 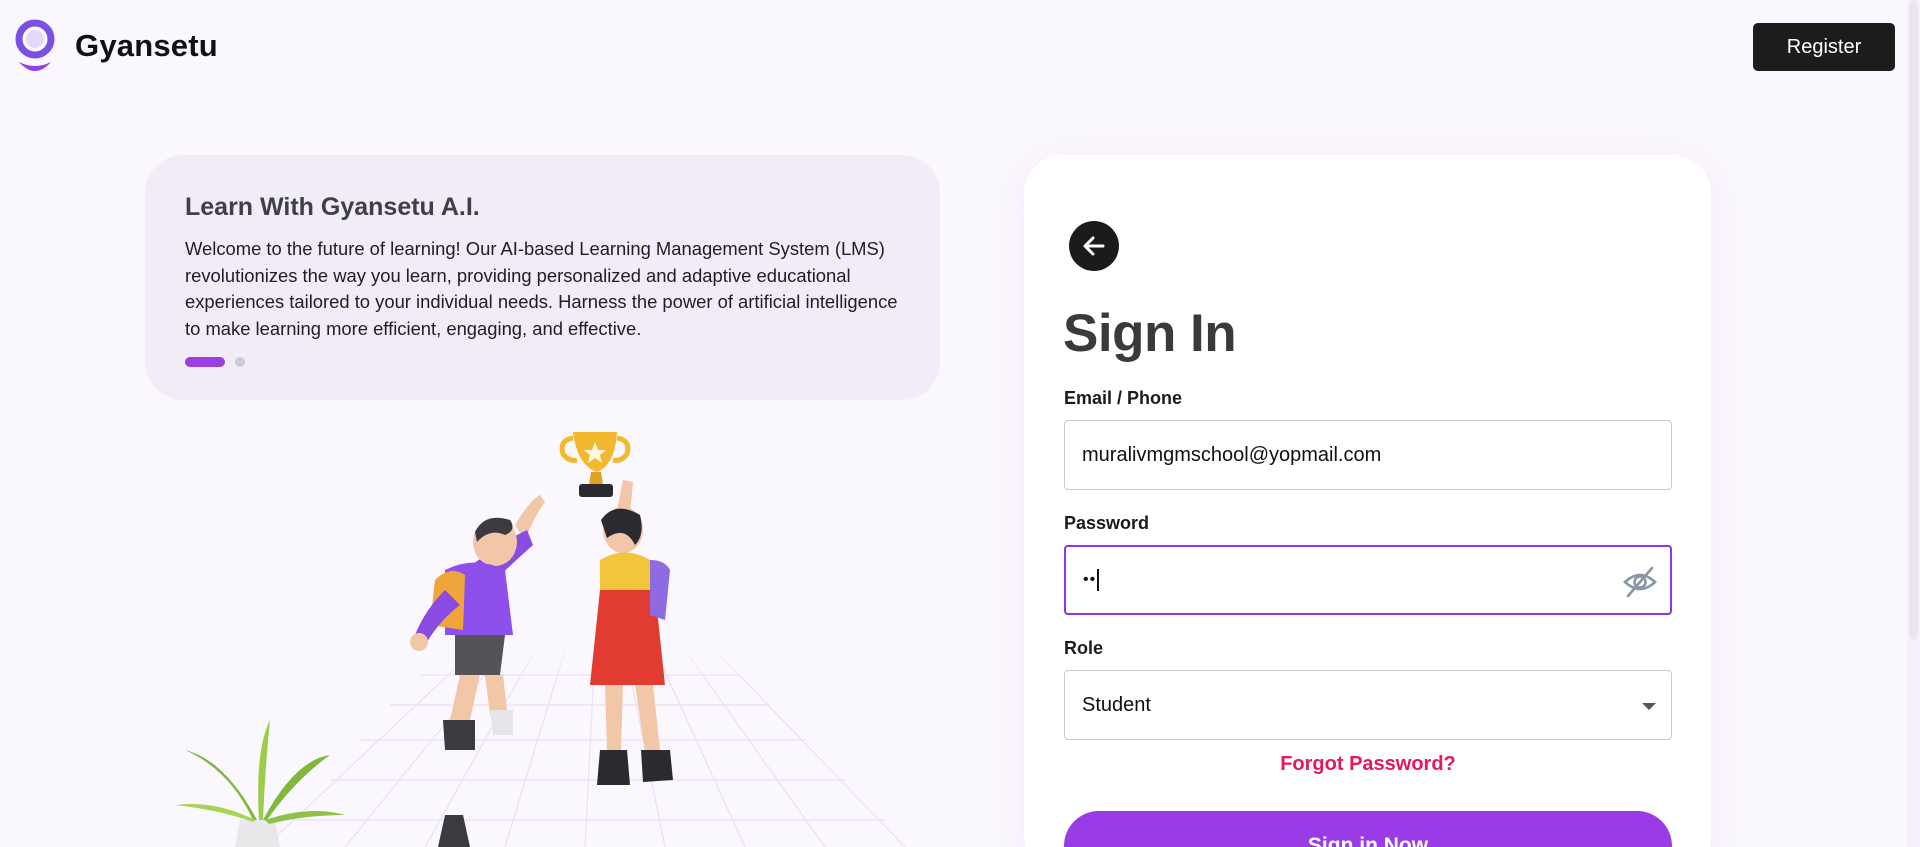 I want to click on back-button, so click(x=1094, y=246).